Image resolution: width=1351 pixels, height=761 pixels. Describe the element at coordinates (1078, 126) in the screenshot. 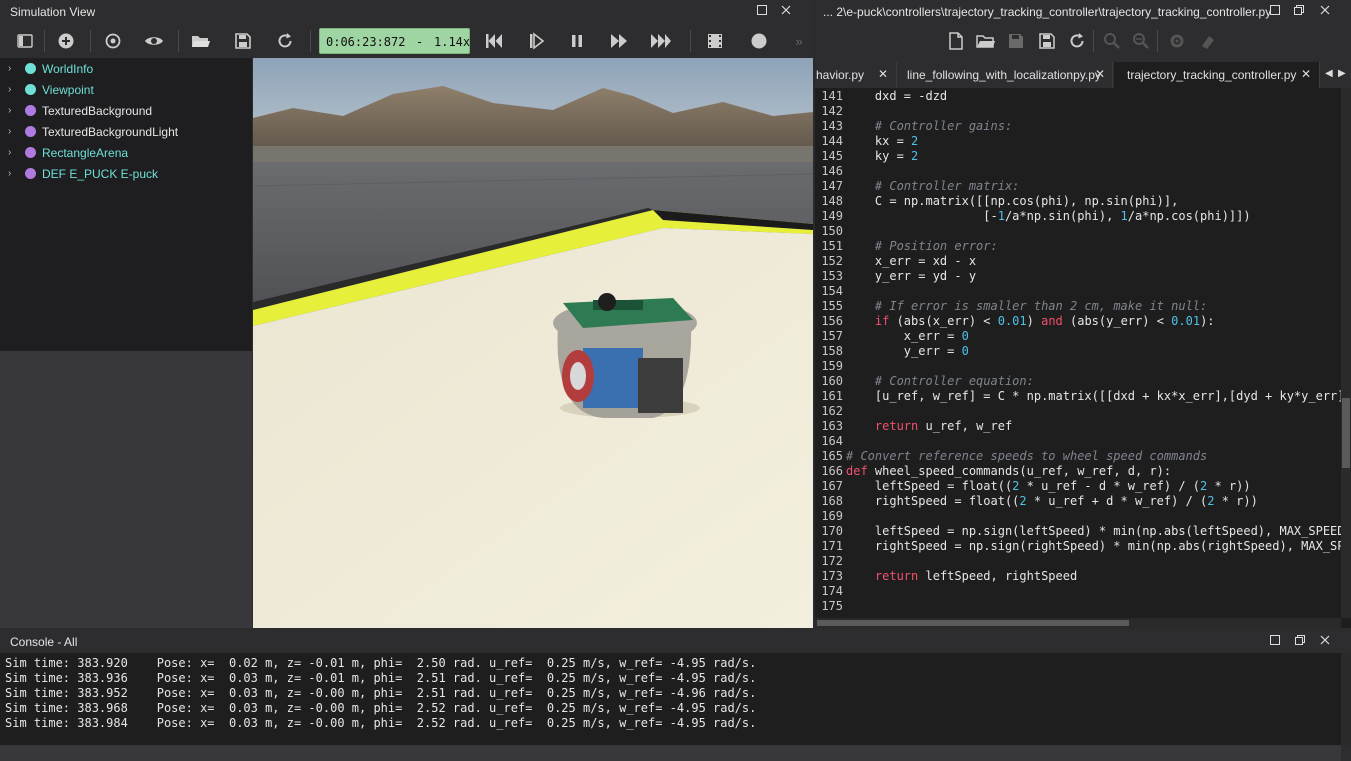

I see `code-line: 143 # Controller gains:` at that location.